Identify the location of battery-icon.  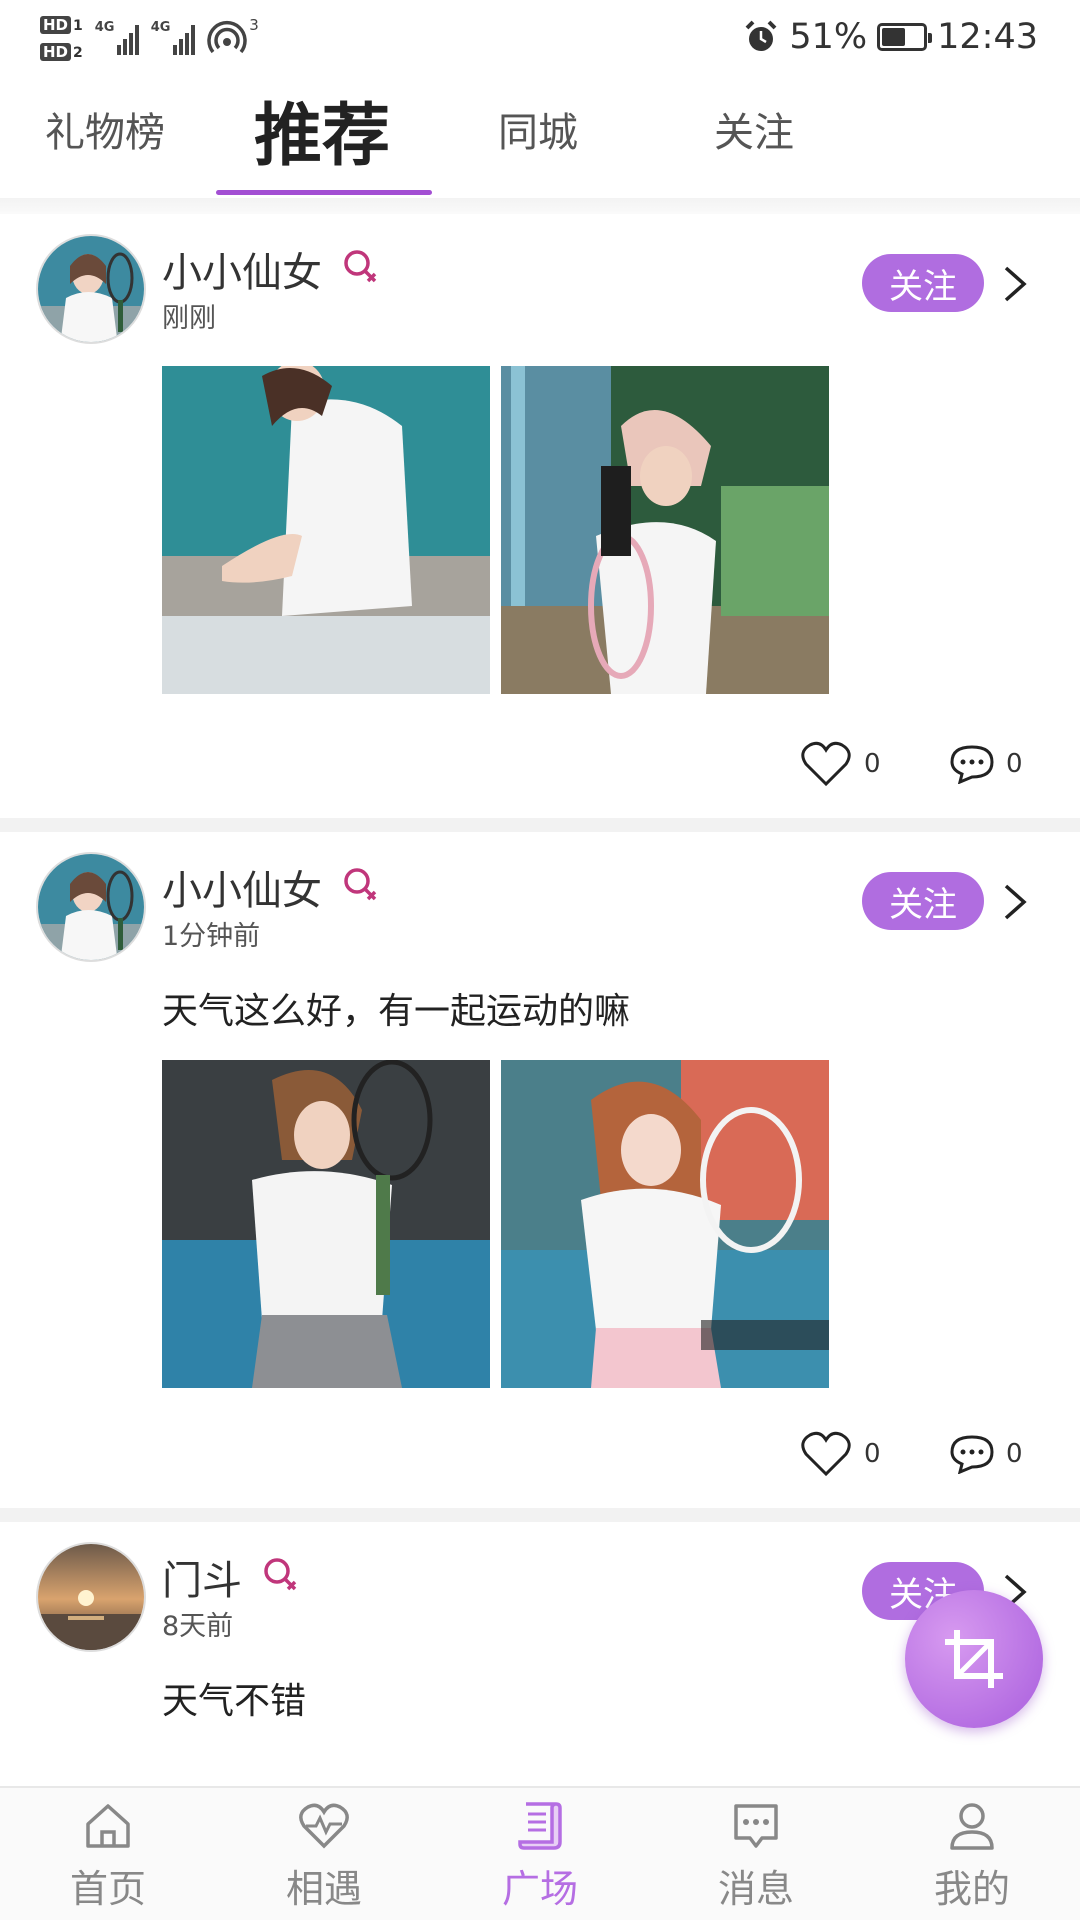
(905, 37).